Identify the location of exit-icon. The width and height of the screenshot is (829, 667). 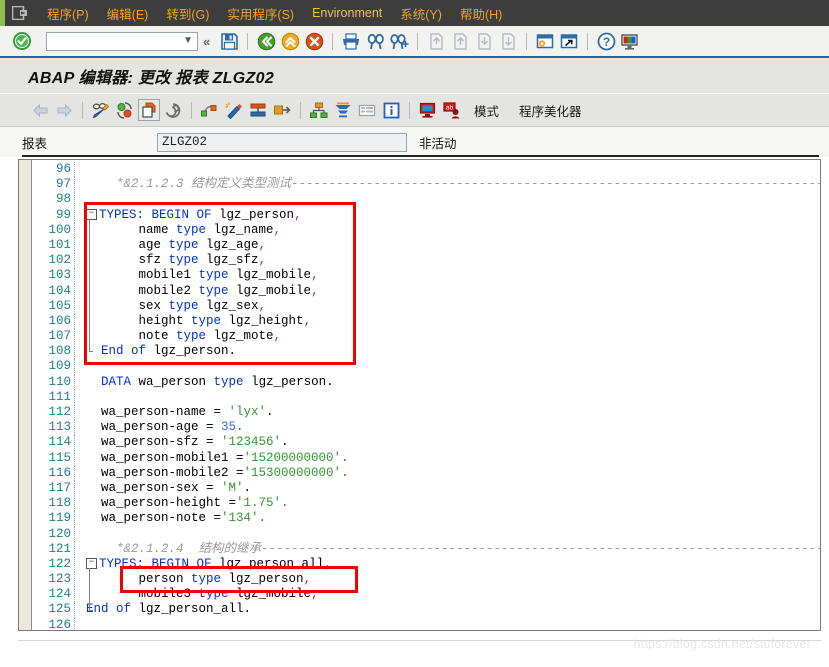
(290, 41).